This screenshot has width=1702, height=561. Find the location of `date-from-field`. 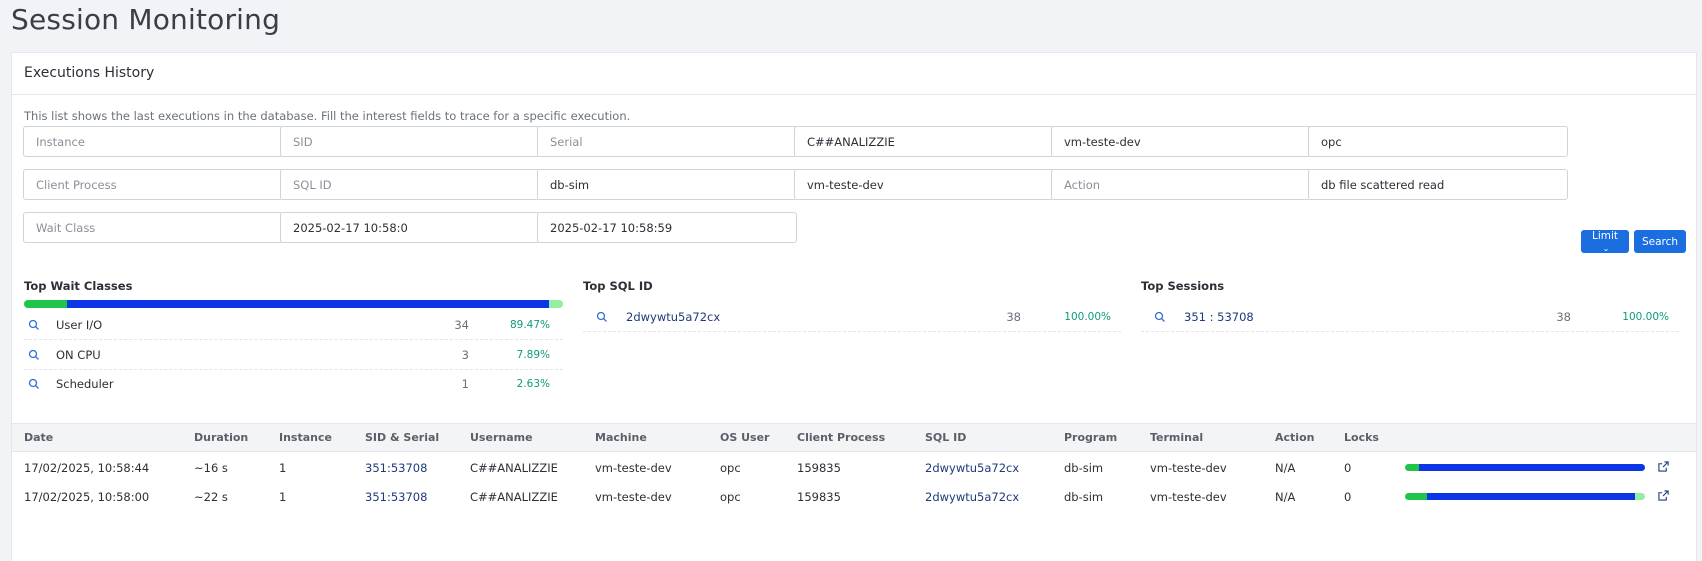

date-from-field is located at coordinates (410, 227).